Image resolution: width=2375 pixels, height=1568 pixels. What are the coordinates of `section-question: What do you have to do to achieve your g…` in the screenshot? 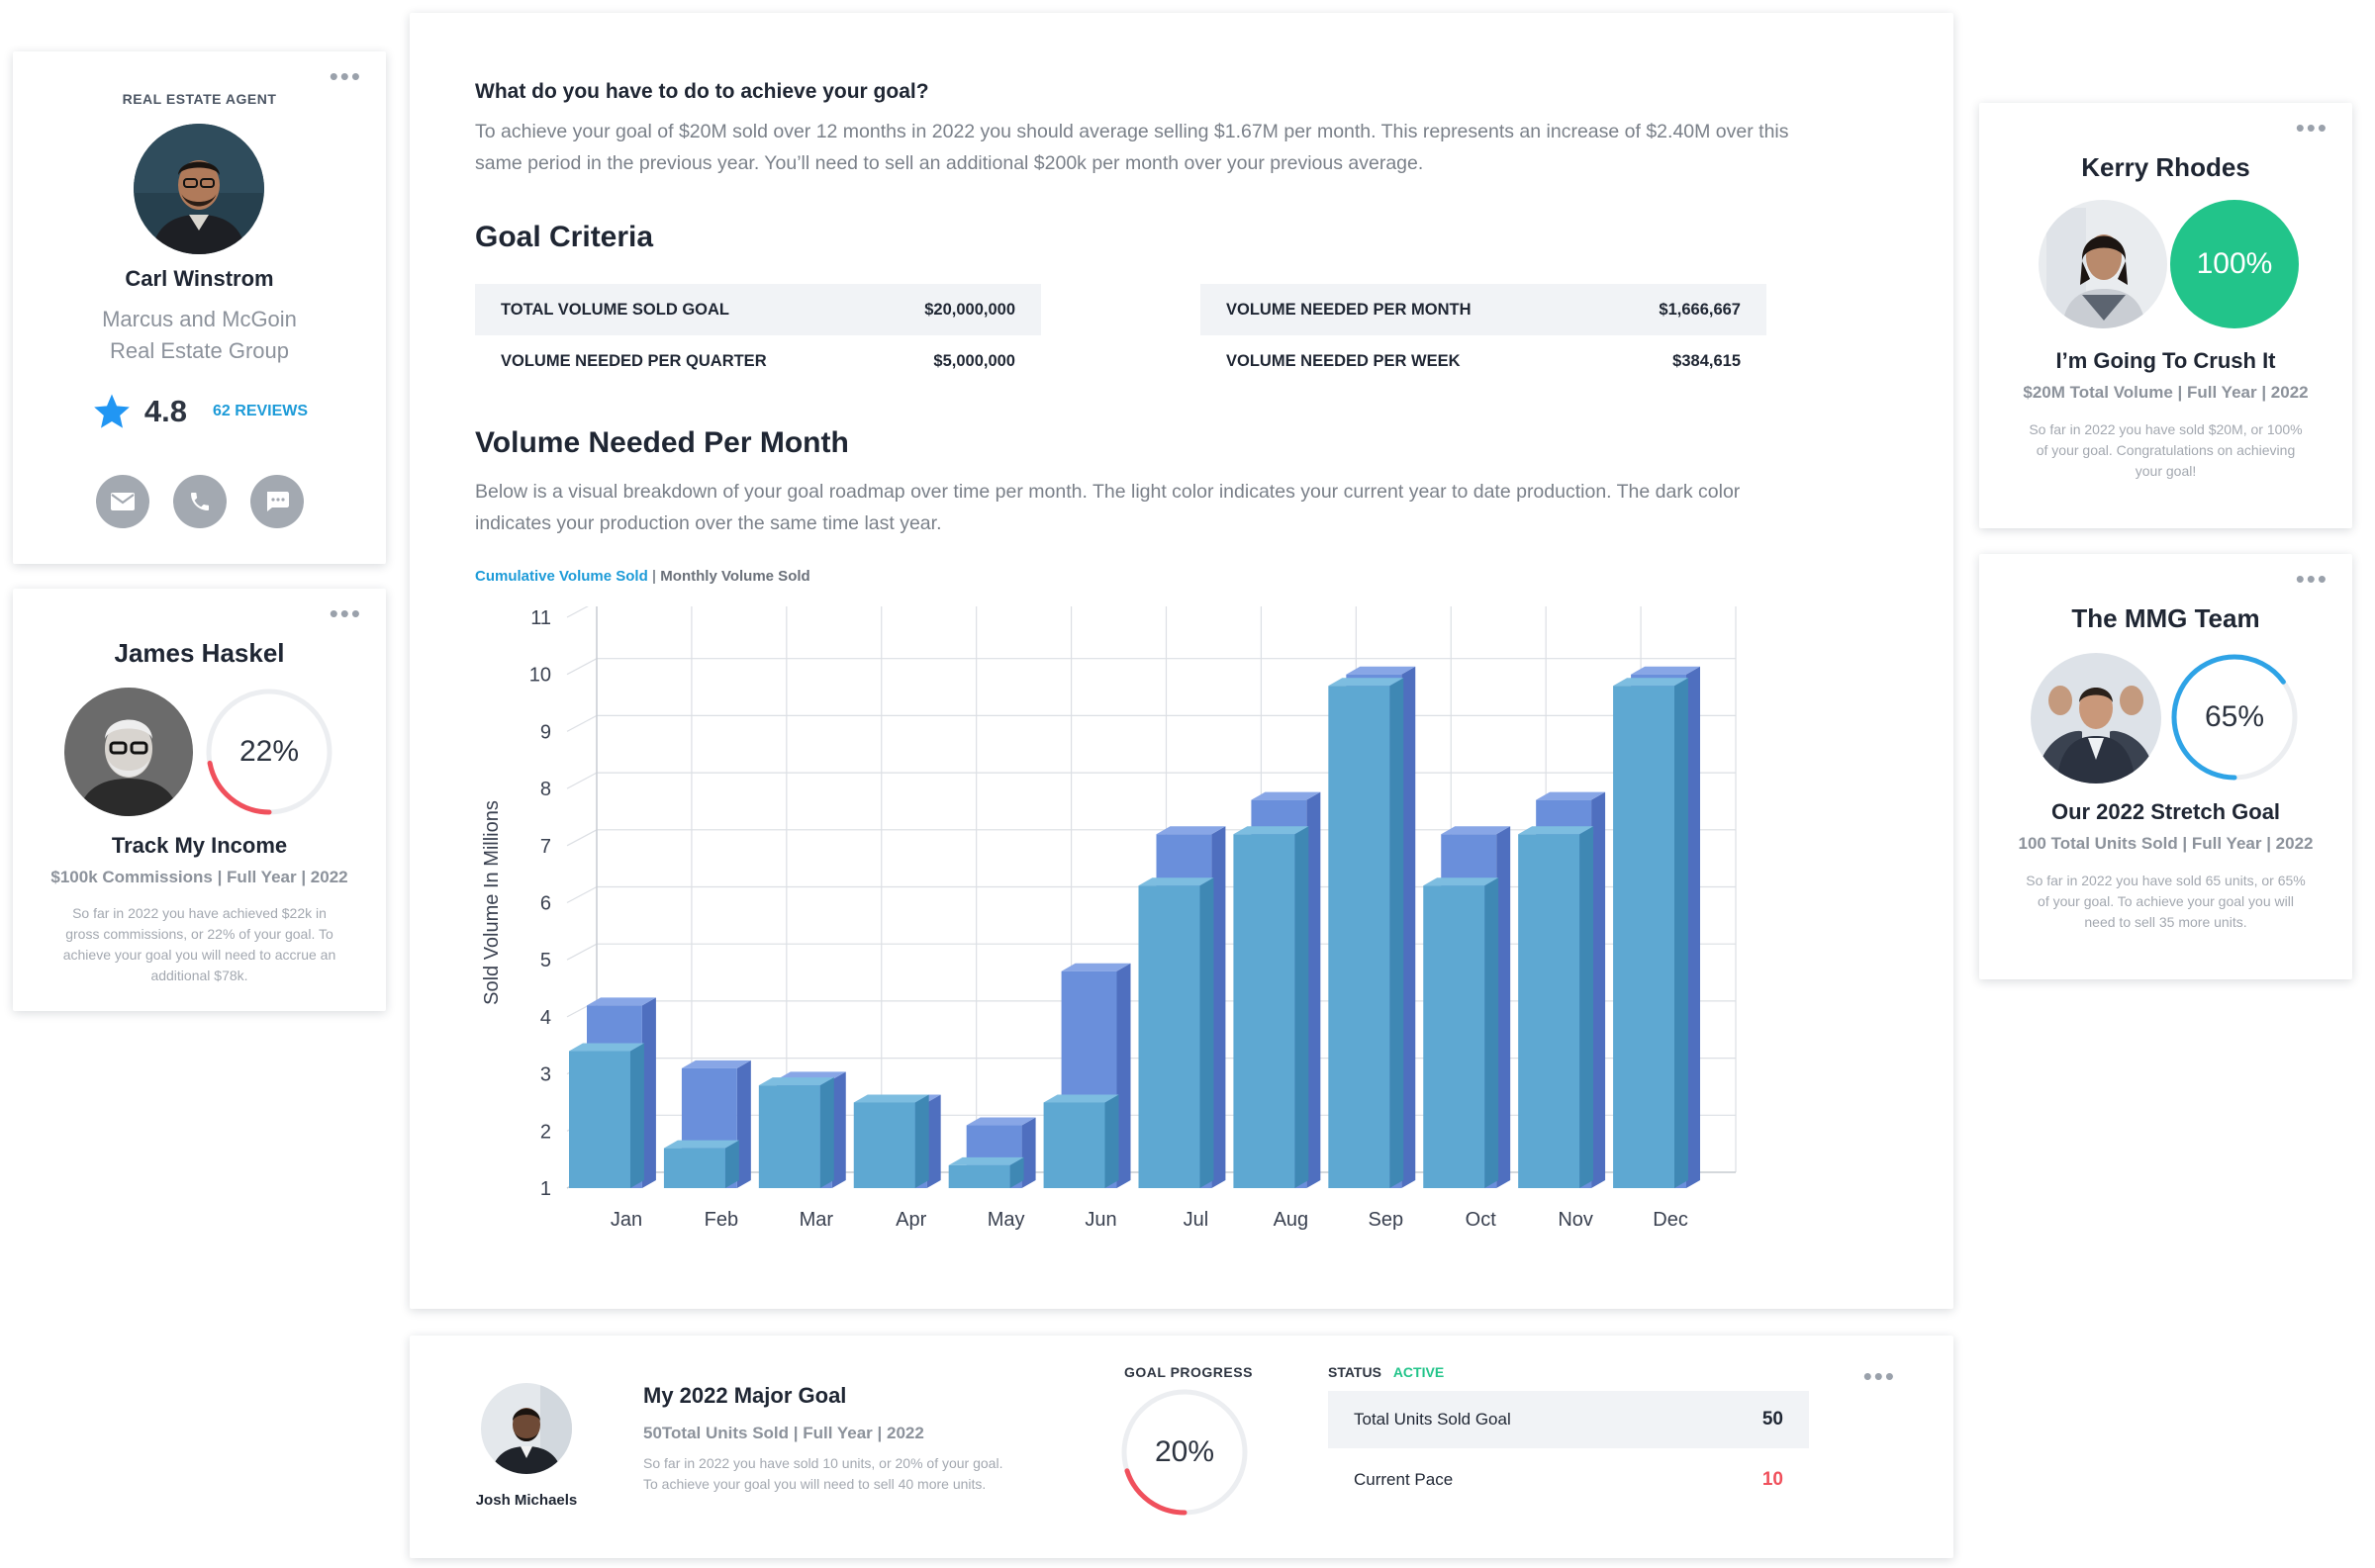 It's located at (702, 91).